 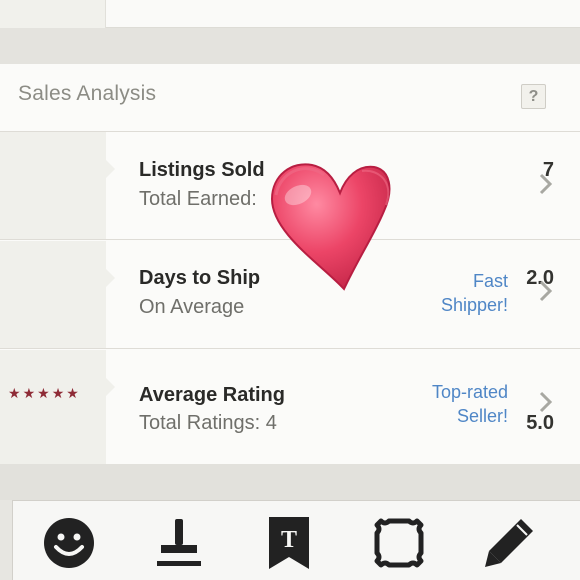 What do you see at coordinates (202, 170) in the screenshot?
I see `listings-sold-label: Listings Sold` at bounding box center [202, 170].